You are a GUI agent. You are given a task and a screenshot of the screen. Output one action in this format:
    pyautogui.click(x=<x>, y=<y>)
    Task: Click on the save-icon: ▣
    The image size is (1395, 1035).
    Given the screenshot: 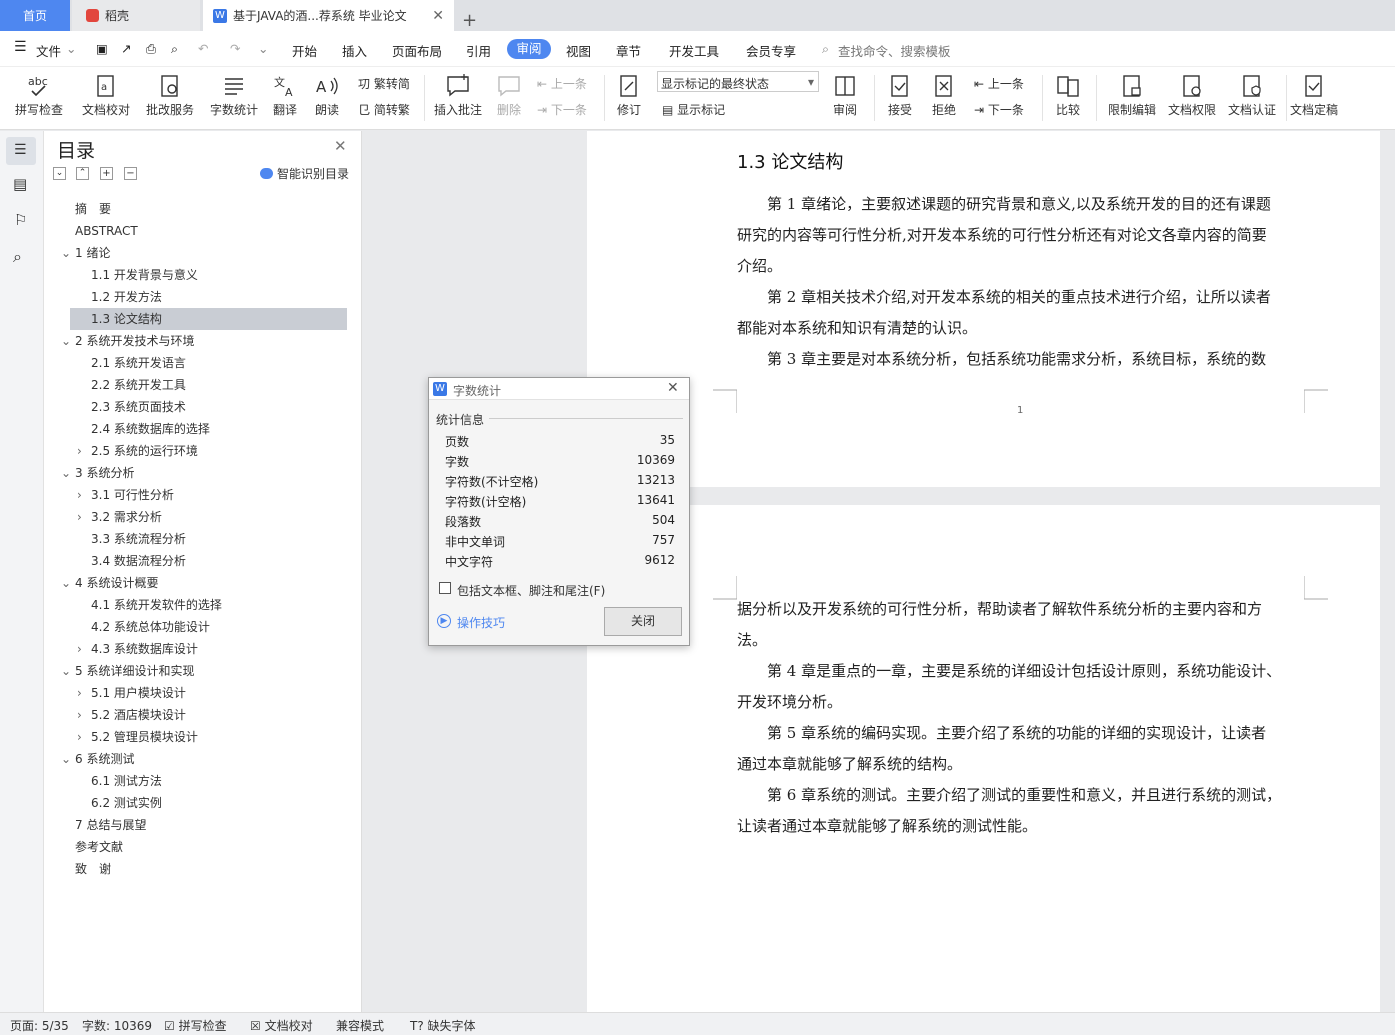 What is the action you would take?
    pyautogui.click(x=102, y=48)
    